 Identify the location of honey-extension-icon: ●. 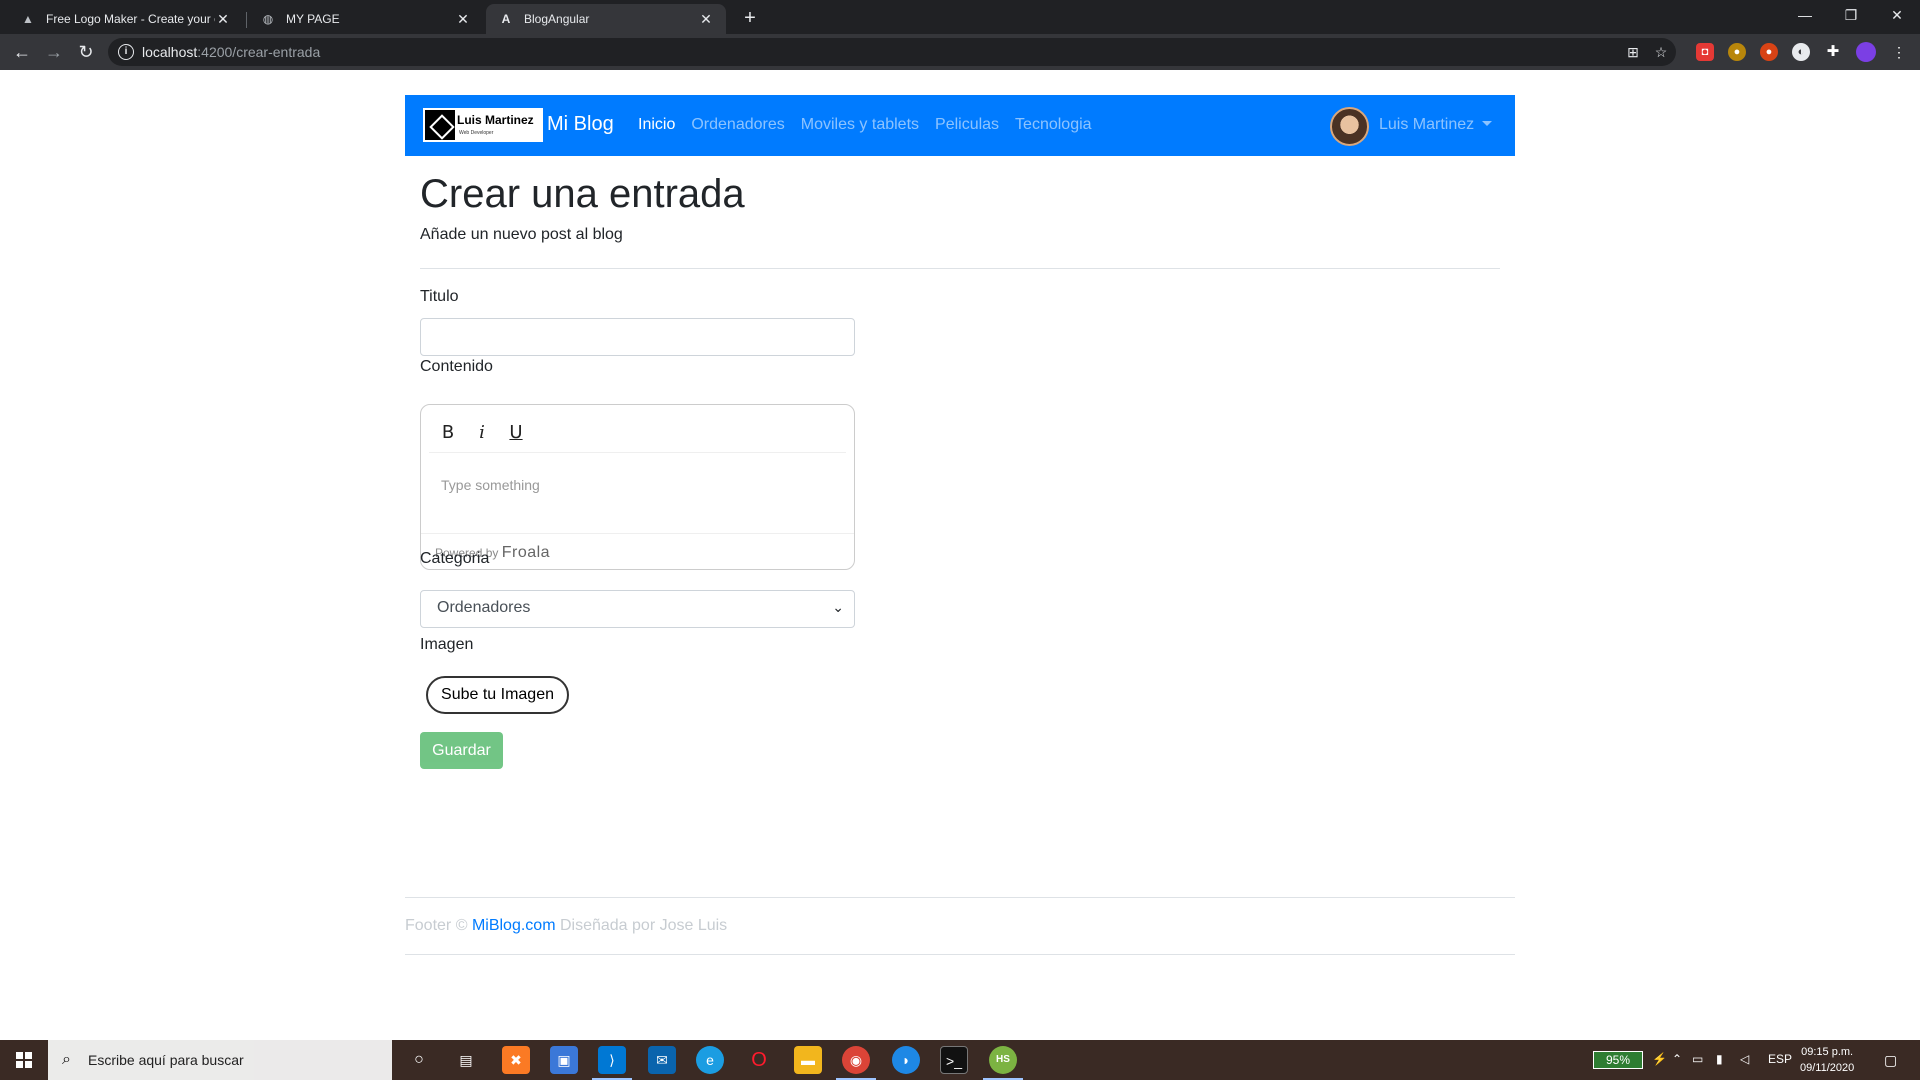
(1769, 52).